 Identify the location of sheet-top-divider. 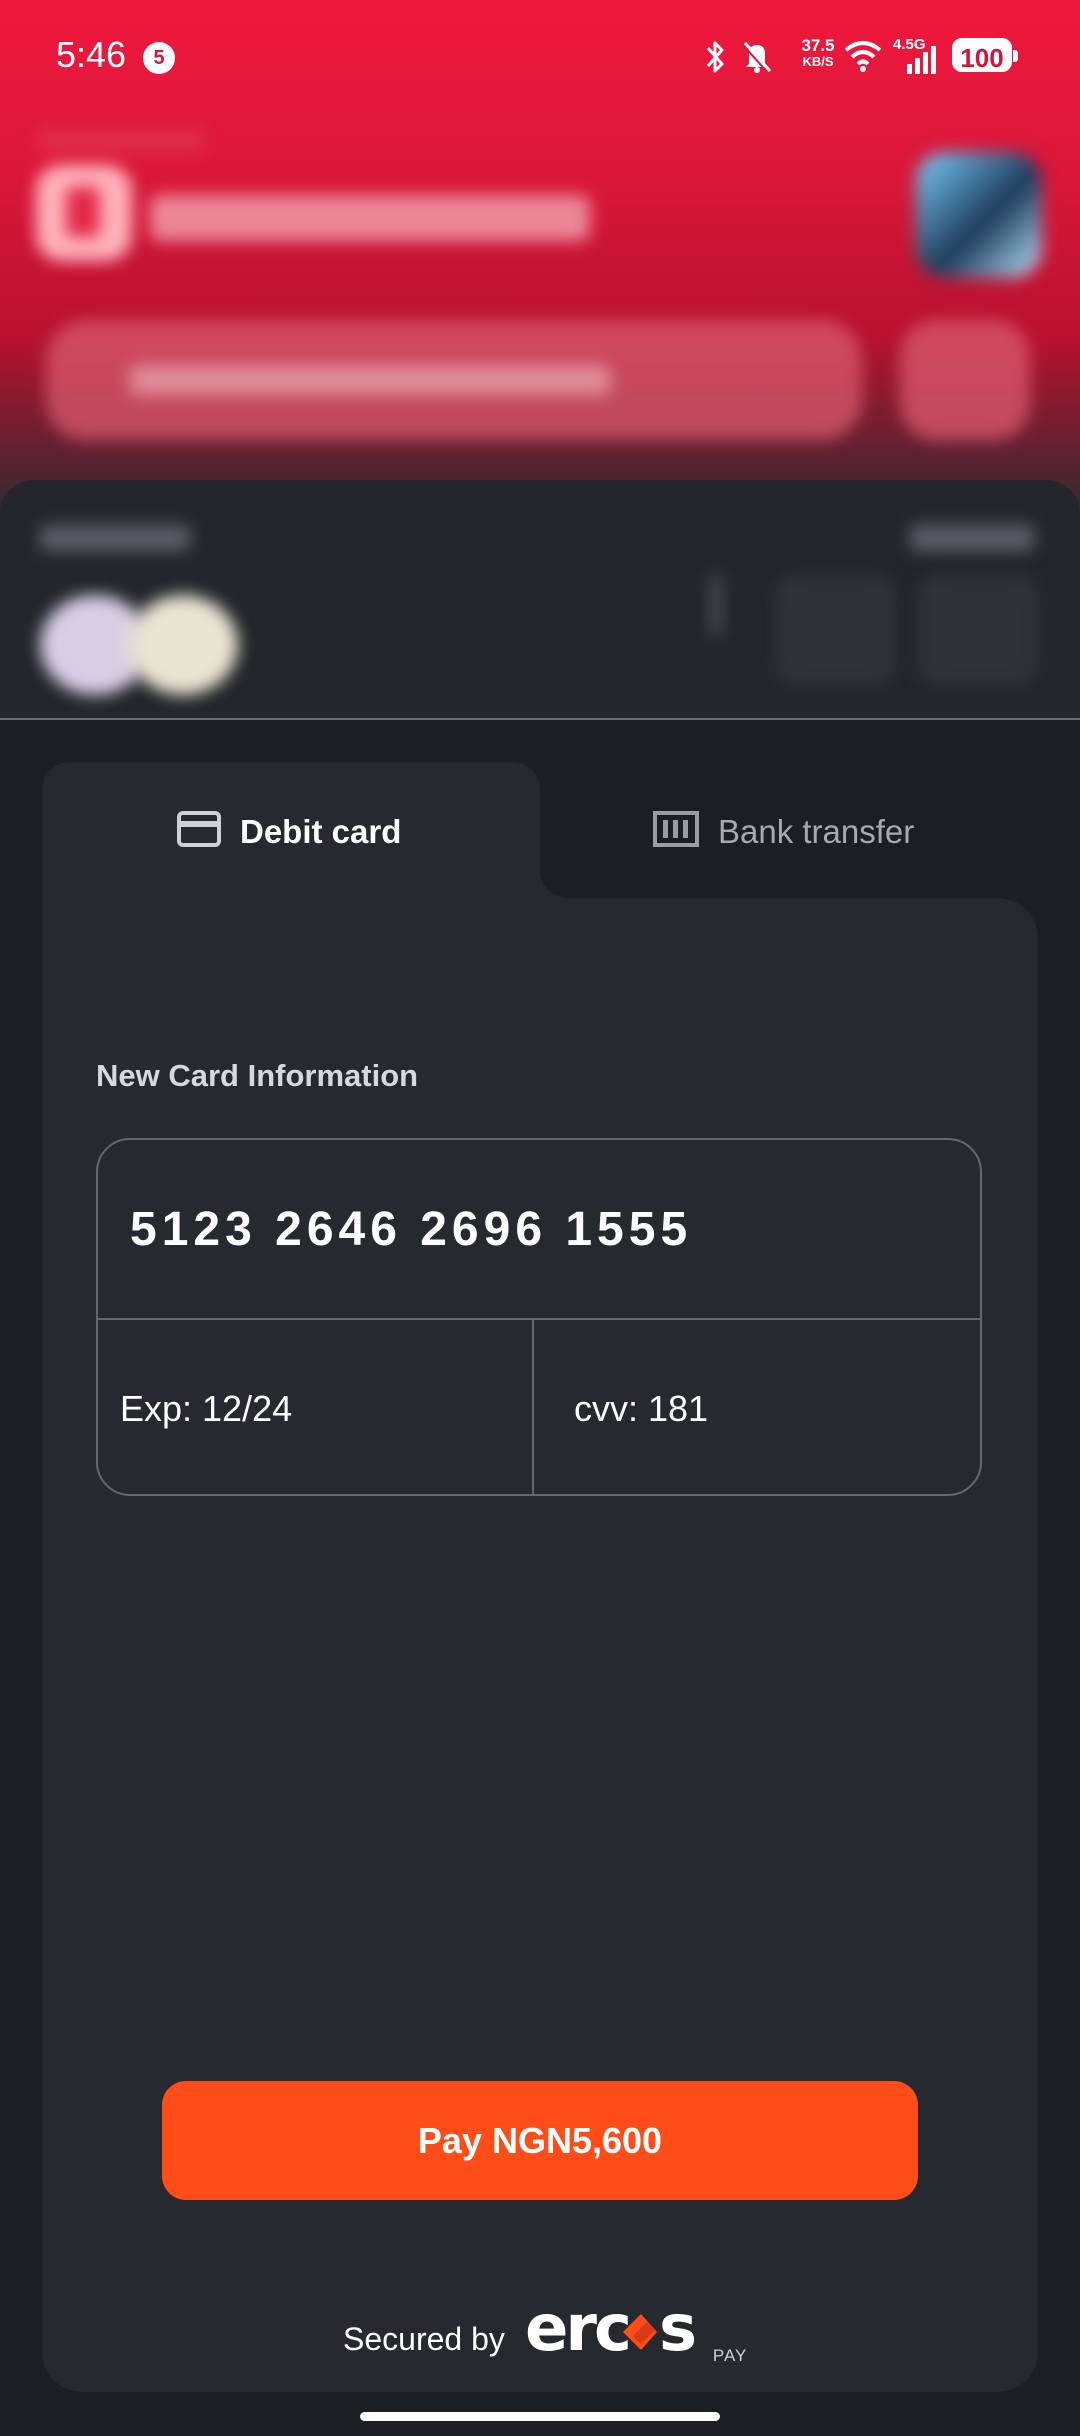
(540, 719).